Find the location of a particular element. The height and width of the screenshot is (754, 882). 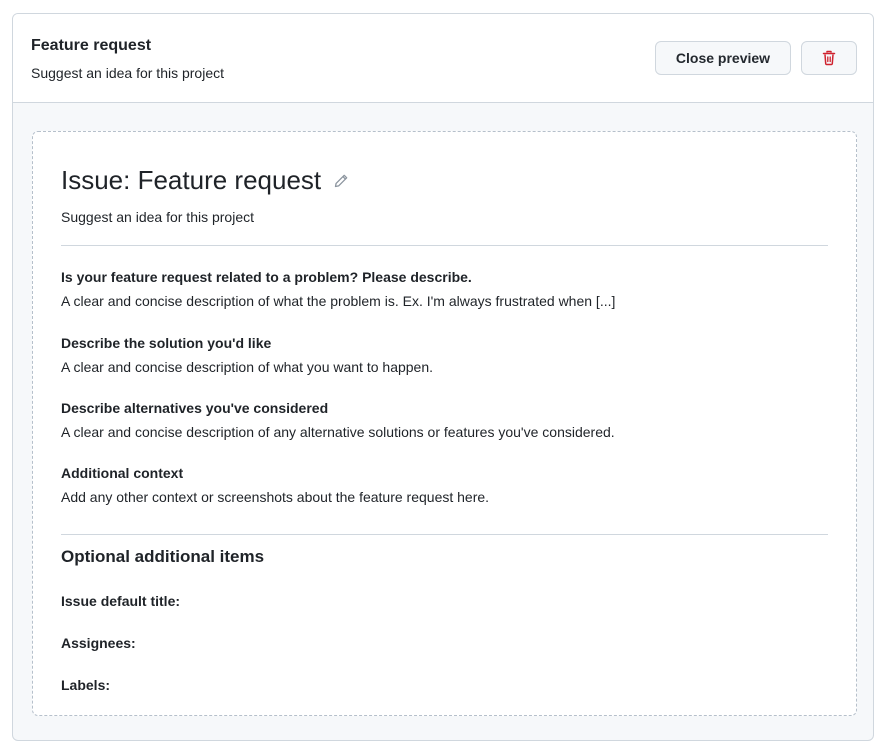

delete-template-button is located at coordinates (829, 58).